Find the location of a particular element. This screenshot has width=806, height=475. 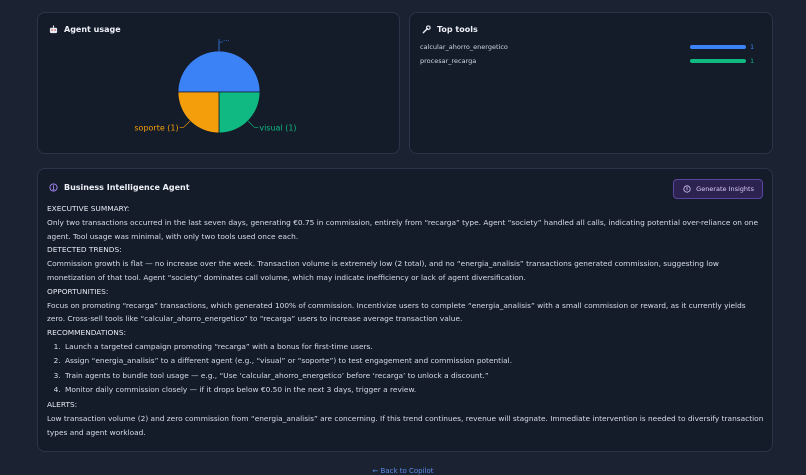

tool-name: procesar_recarga is located at coordinates (448, 61).